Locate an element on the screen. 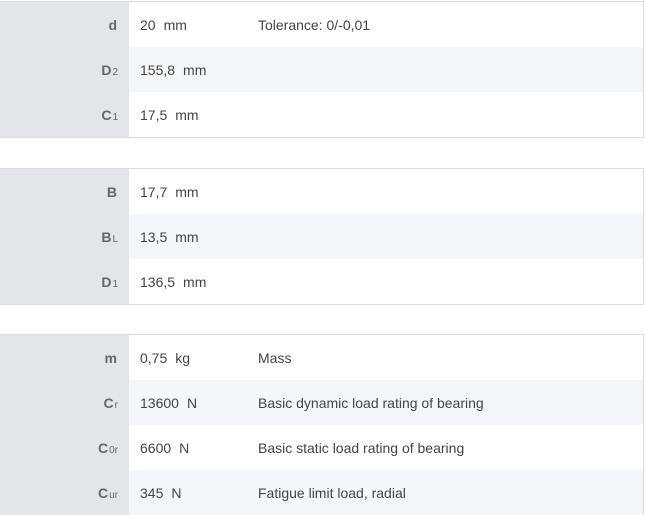  symbol-cell: m is located at coordinates (64, 357).